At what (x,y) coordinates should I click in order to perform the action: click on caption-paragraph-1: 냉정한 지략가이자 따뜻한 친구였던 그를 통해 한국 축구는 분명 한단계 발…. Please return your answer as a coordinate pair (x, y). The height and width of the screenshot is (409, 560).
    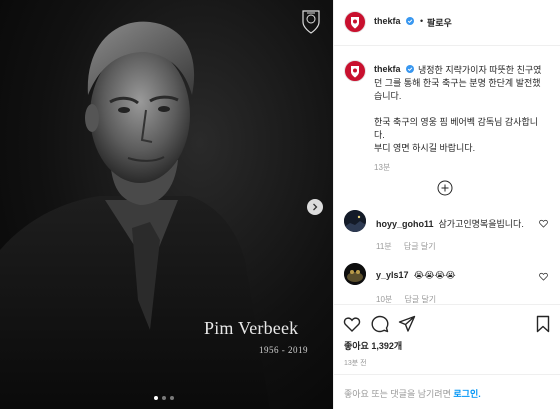
    Looking at the image, I should click on (458, 83).